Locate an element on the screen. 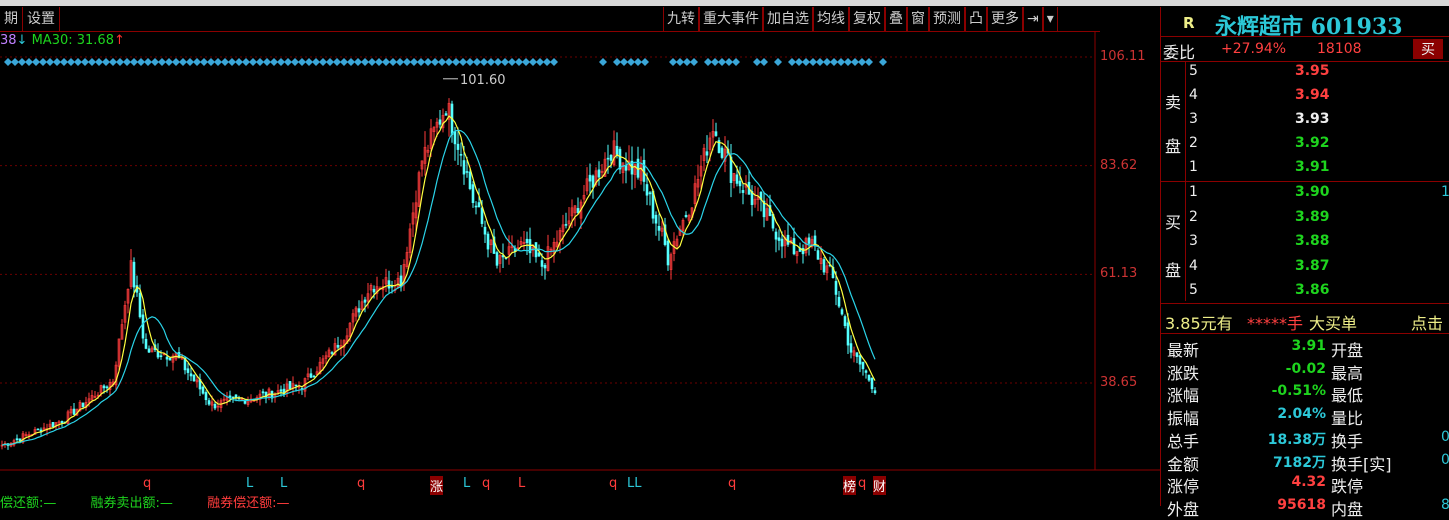  y-tick-label: 106.11 is located at coordinates (1123, 56).